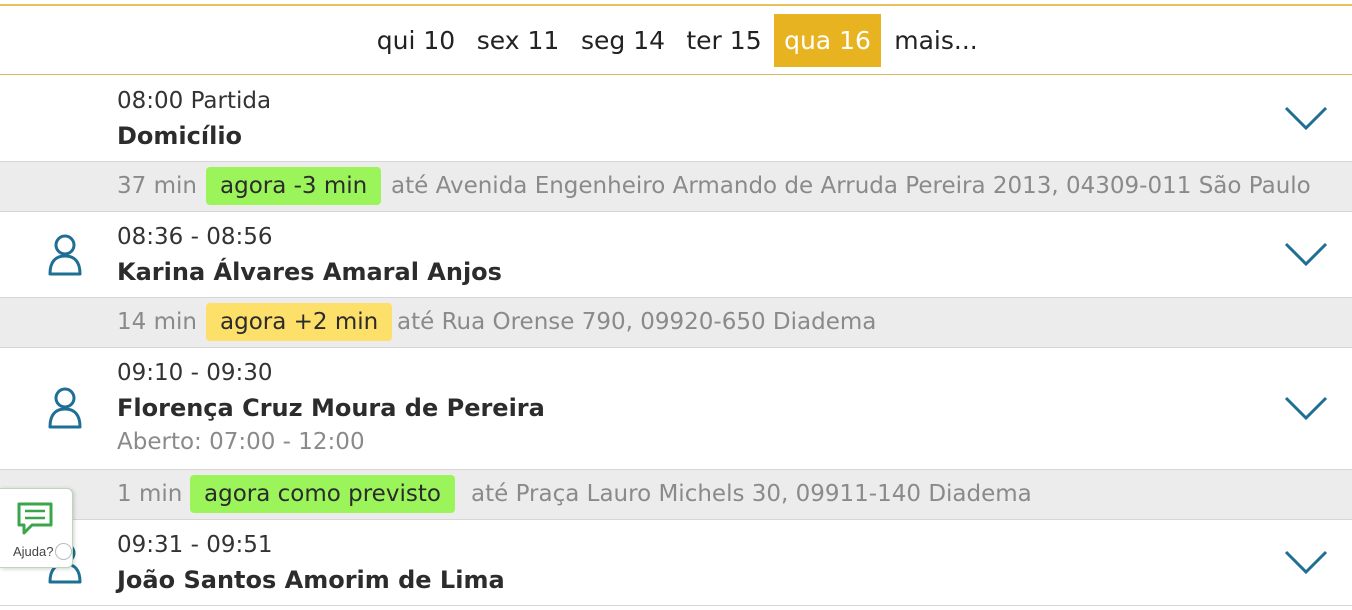 This screenshot has width=1352, height=610. I want to click on stop-name: Florença Cruz Moura de Pereira, so click(331, 408).